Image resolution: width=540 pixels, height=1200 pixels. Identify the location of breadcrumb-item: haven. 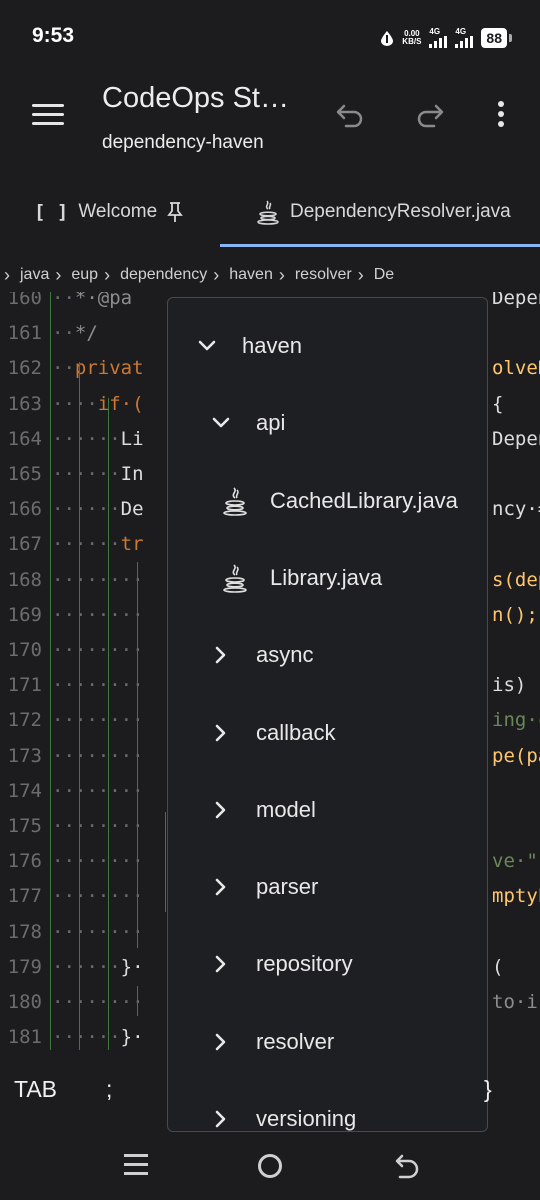
(251, 275).